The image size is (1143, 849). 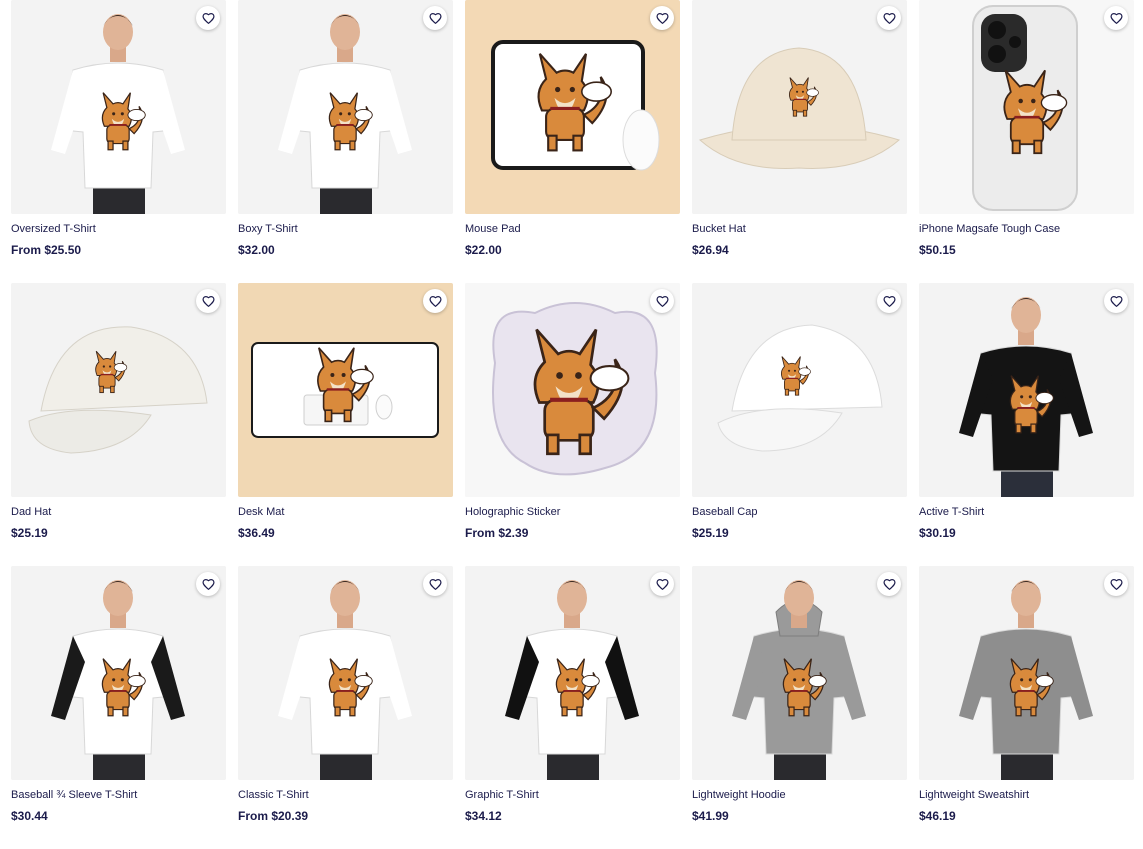 What do you see at coordinates (799, 229) in the screenshot?
I see `product-name: Bucket Hat` at bounding box center [799, 229].